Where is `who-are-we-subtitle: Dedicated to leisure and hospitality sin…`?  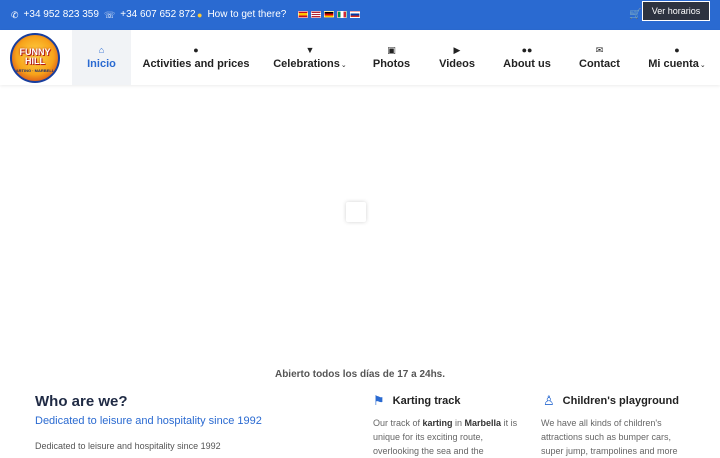
who-are-we-subtitle: Dedicated to leisure and hospitality sin… is located at coordinates (148, 421).